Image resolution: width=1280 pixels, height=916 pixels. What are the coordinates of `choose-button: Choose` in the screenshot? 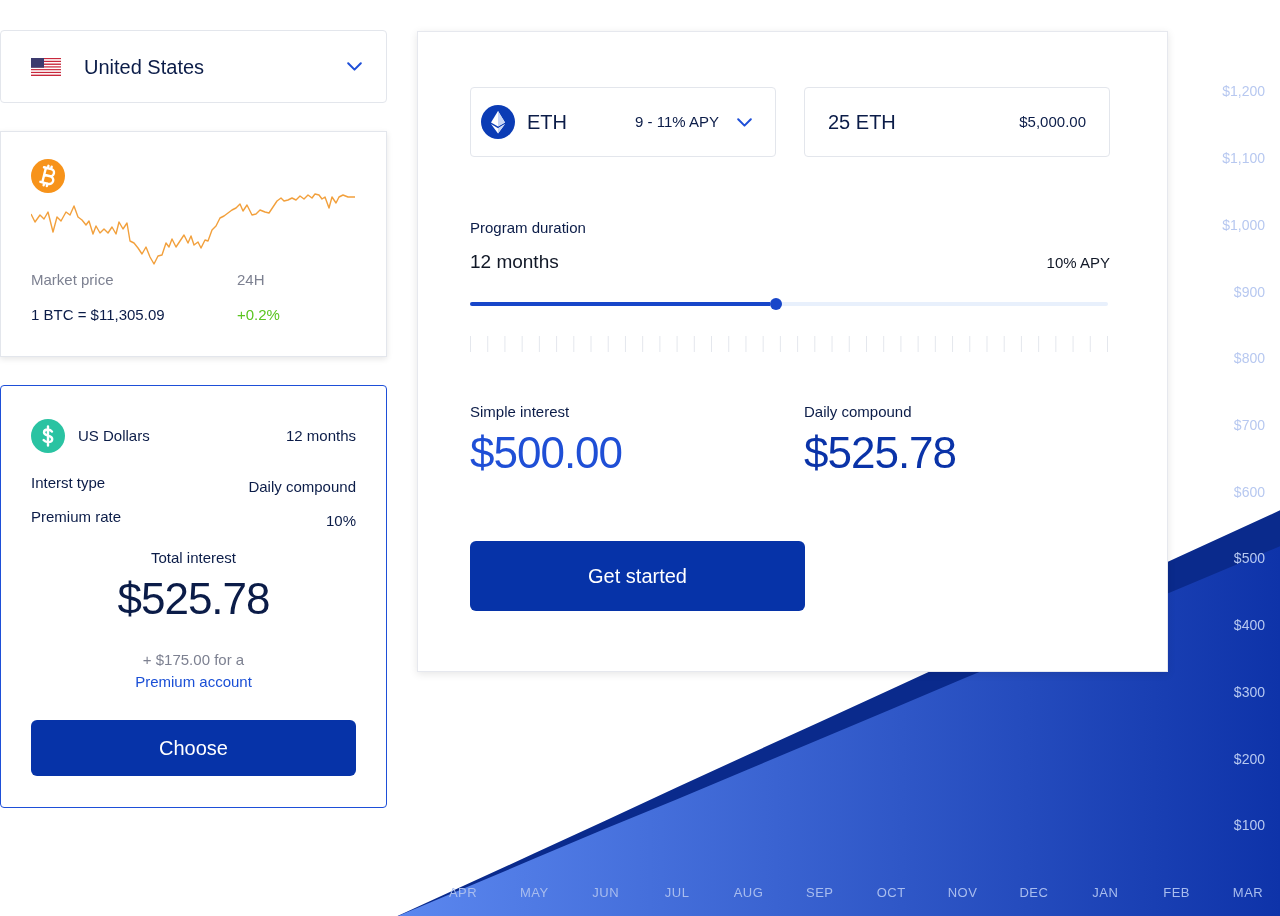 It's located at (193, 748).